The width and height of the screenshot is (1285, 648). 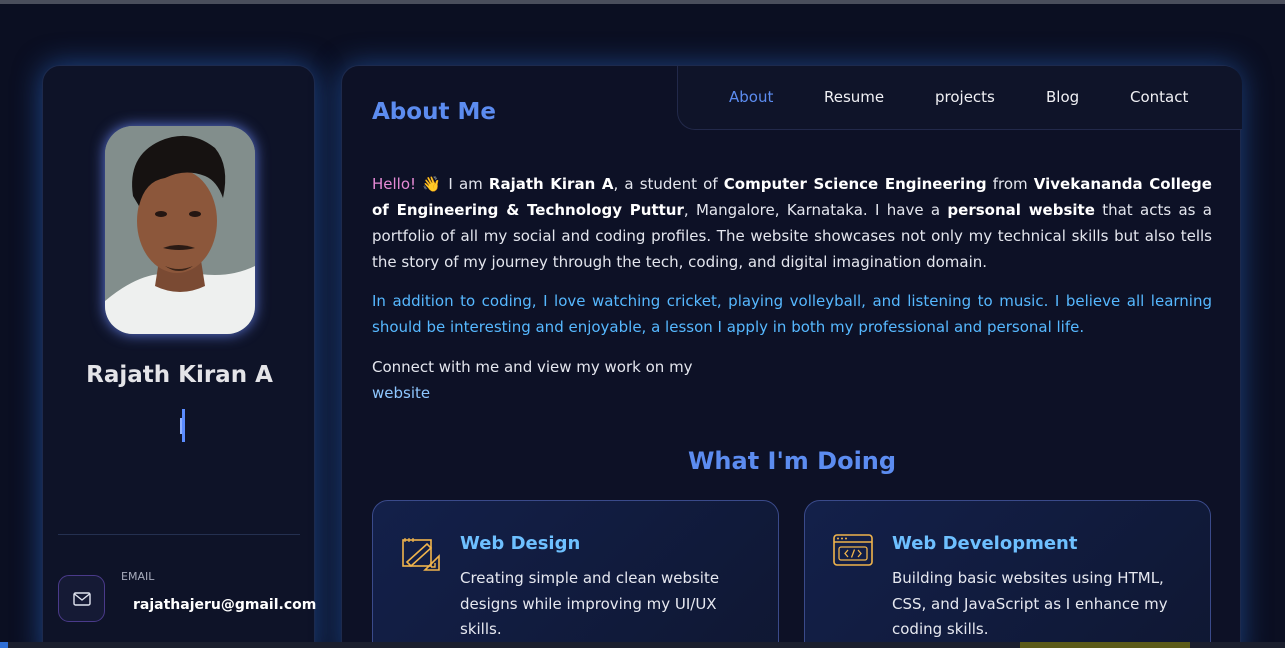 What do you see at coordinates (965, 97) in the screenshot?
I see `nav-projects: projects` at bounding box center [965, 97].